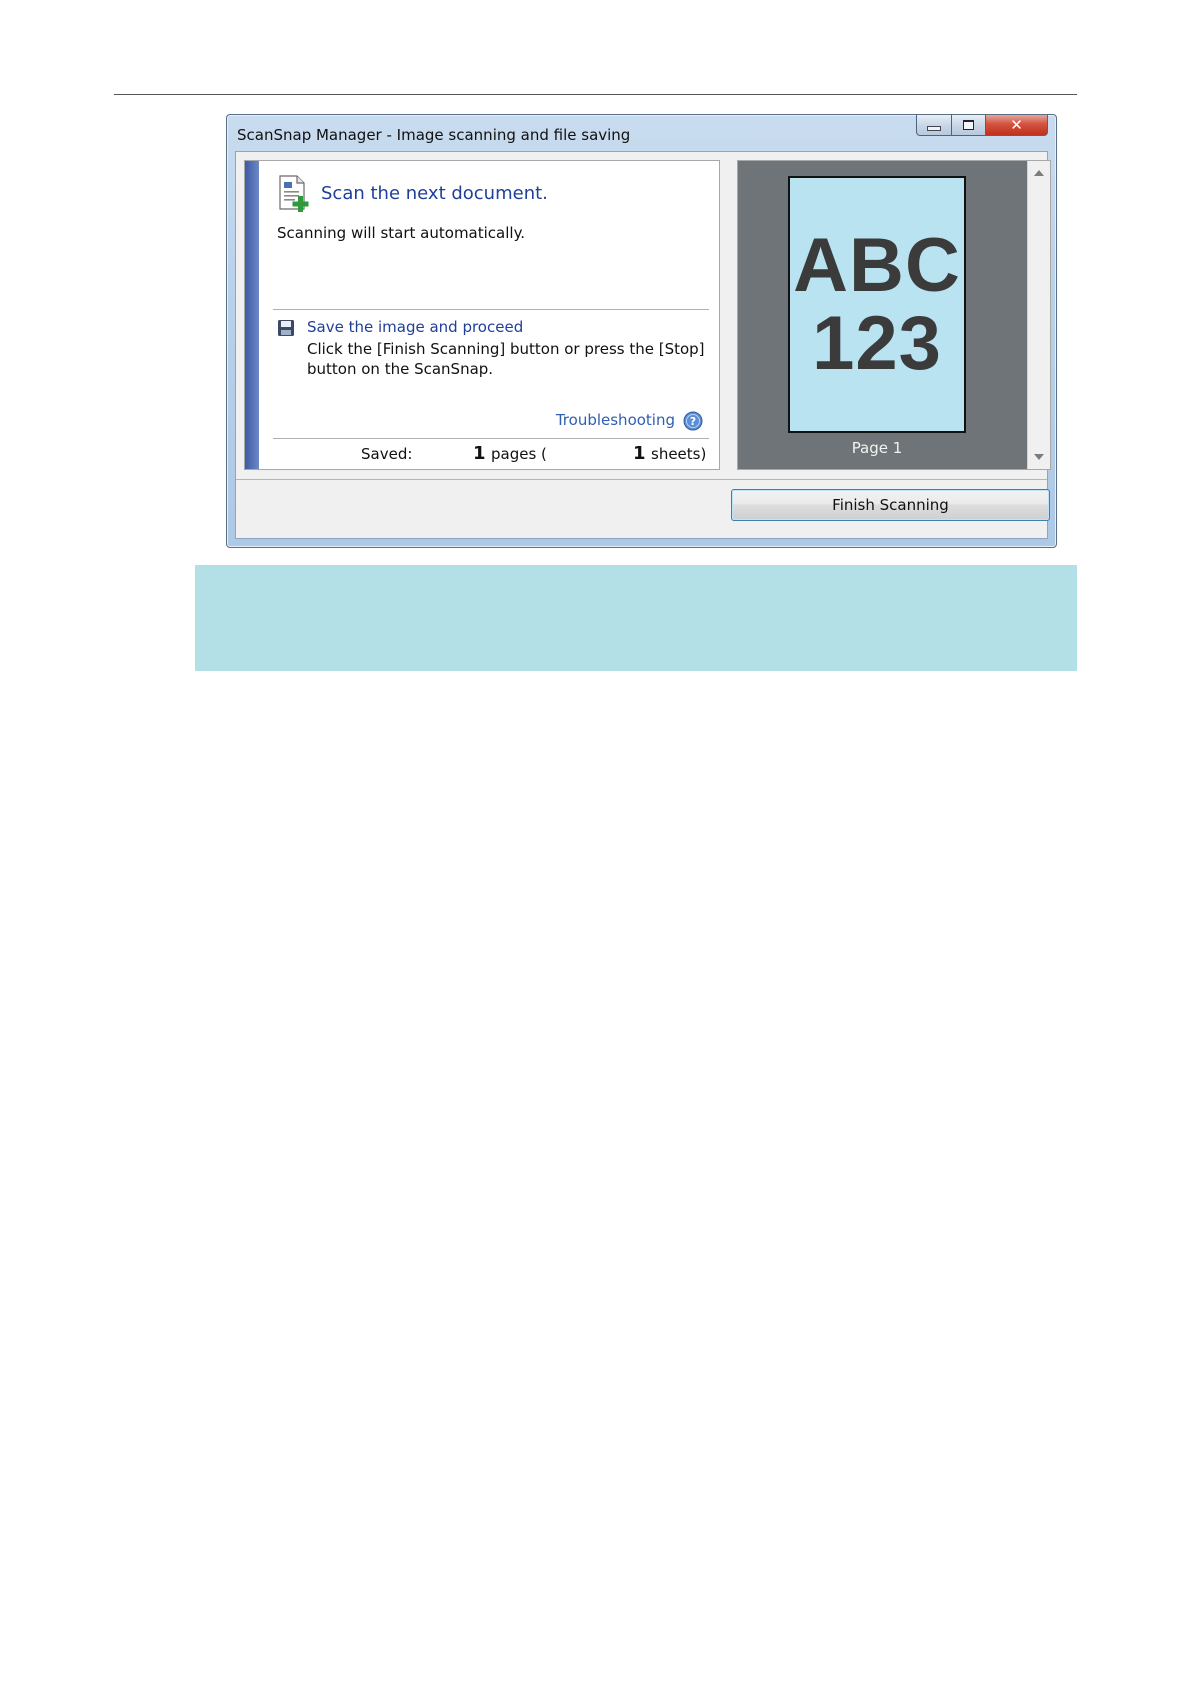 The width and height of the screenshot is (1191, 1684). I want to click on help-question-icon: ?, so click(693, 421).